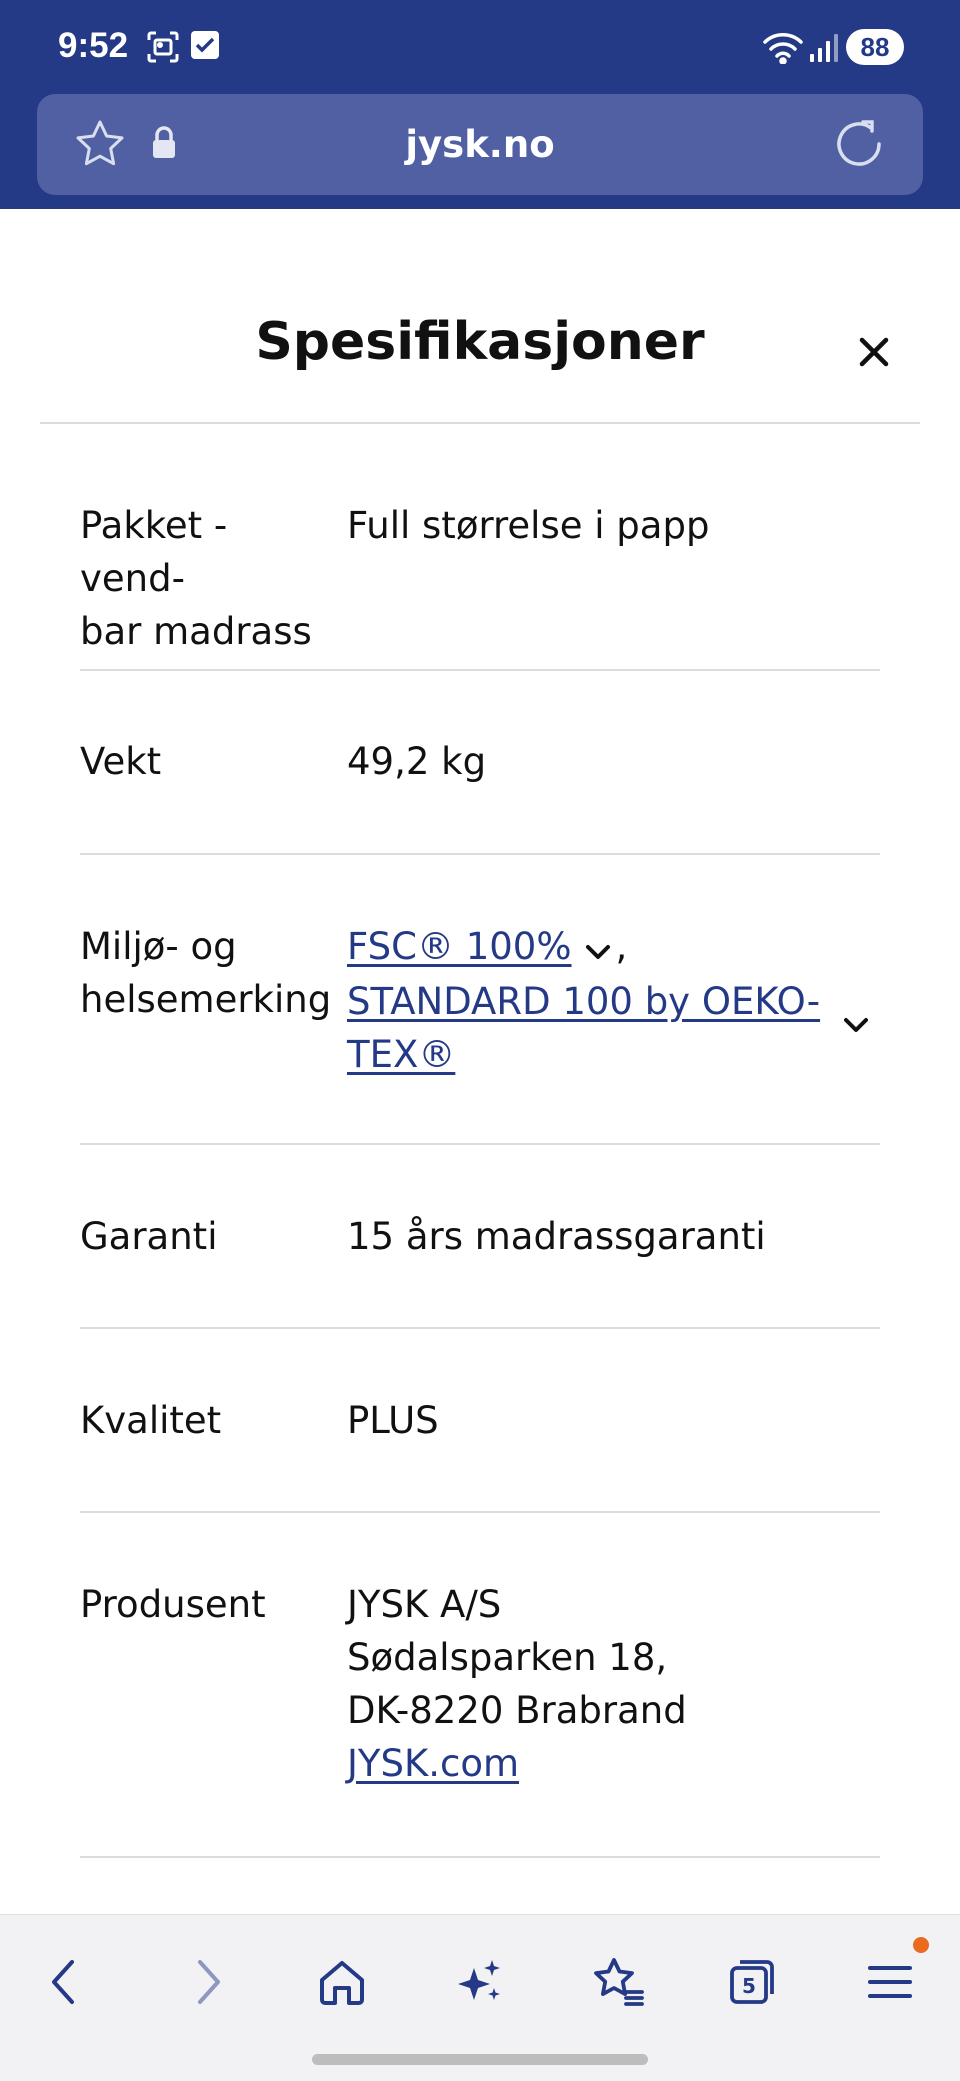  Describe the element at coordinates (173, 1604) in the screenshot. I see `spec-label: Produsent` at that location.